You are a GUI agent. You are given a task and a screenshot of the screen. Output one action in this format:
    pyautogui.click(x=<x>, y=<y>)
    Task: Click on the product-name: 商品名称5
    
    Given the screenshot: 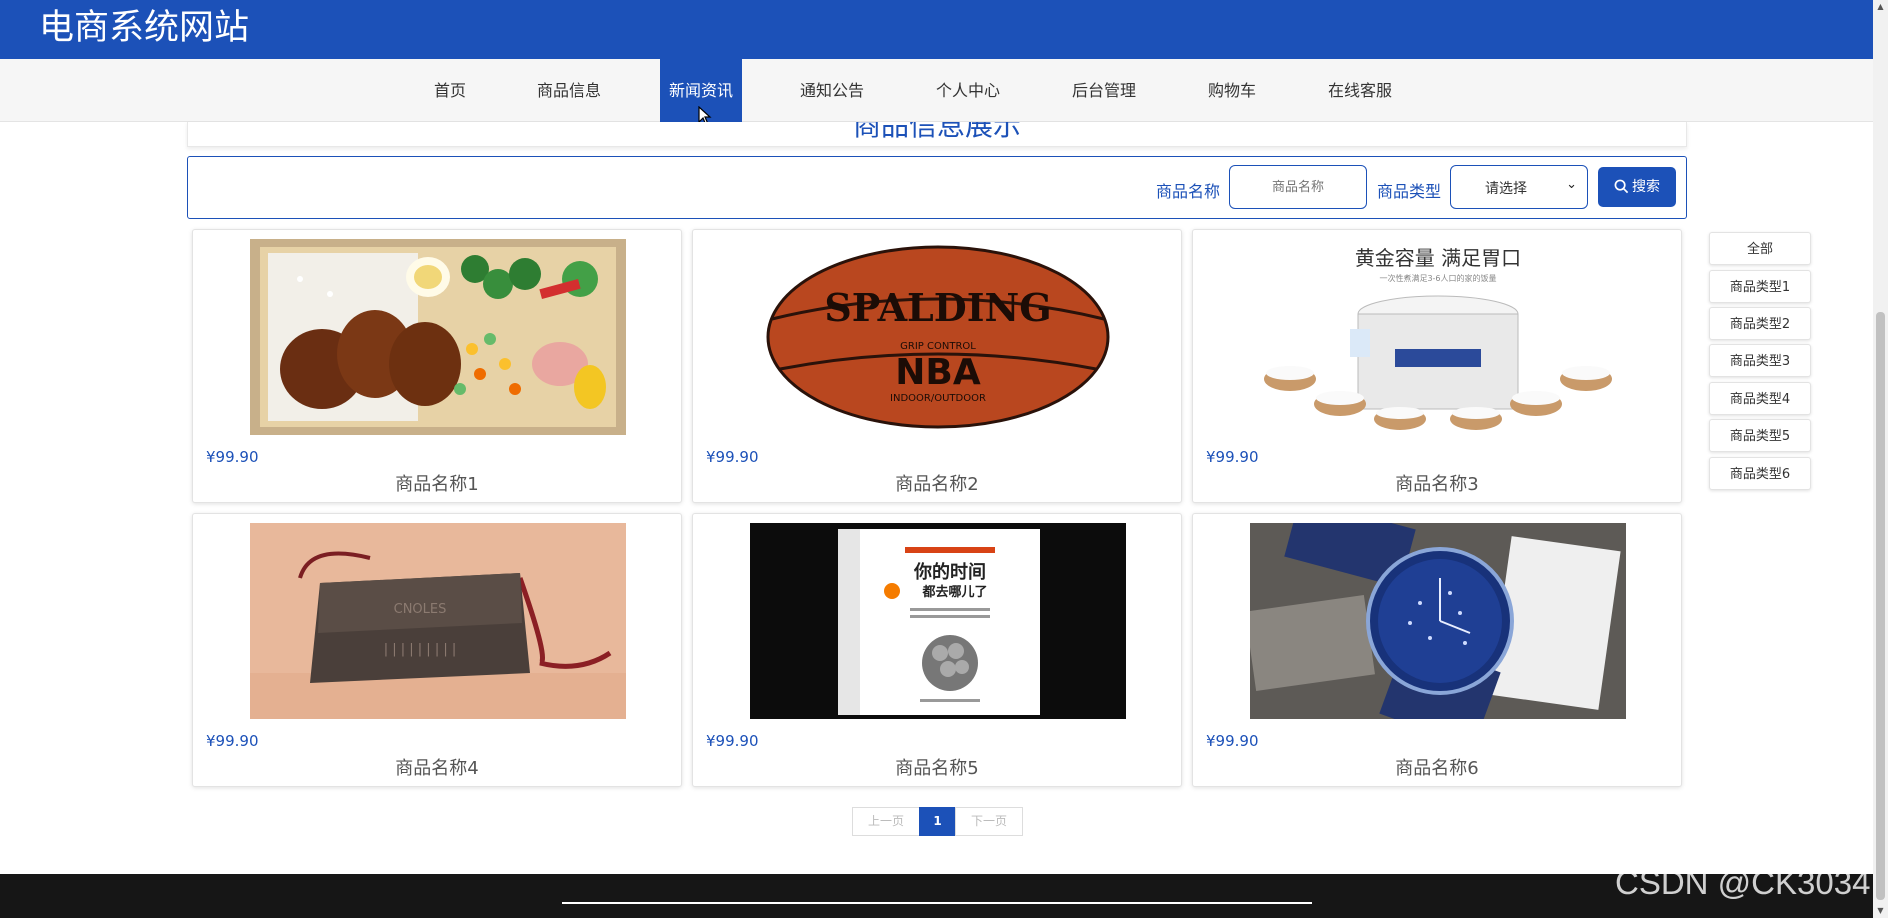 What is the action you would take?
    pyautogui.click(x=937, y=767)
    